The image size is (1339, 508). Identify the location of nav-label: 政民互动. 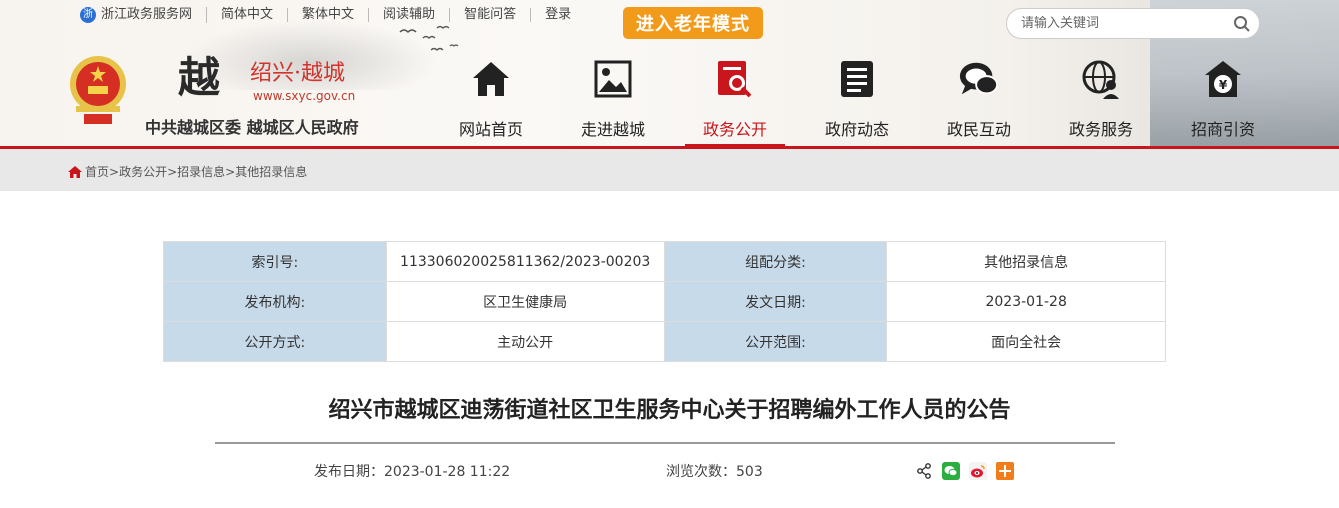
(978, 129).